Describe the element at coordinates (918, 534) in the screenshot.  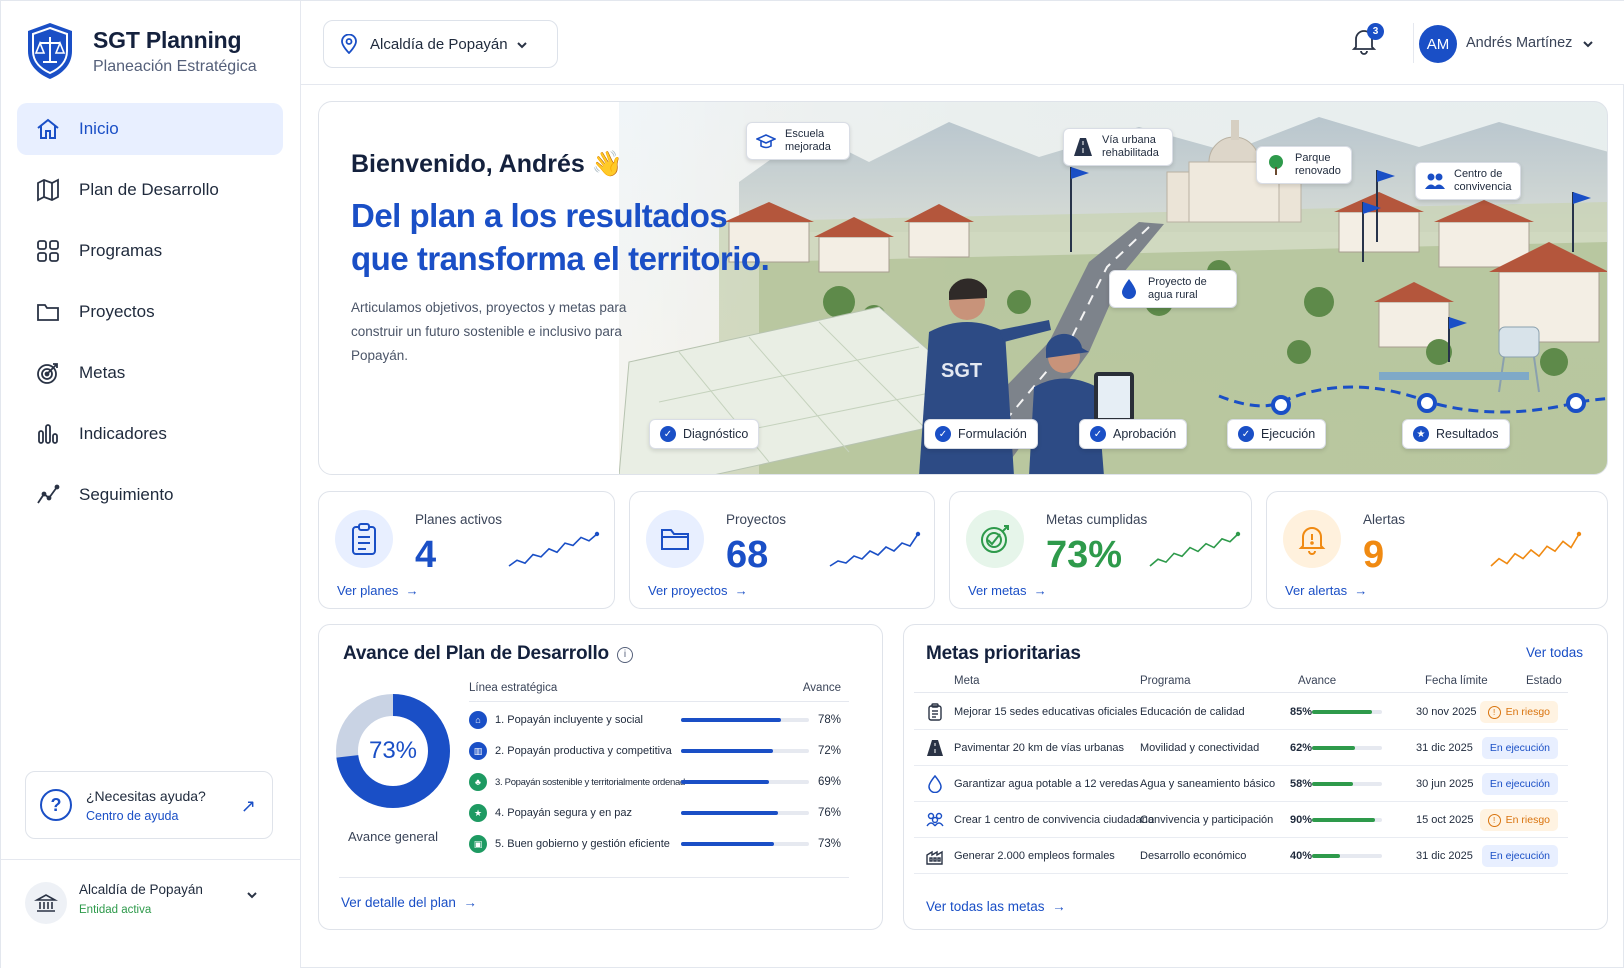
I see `sparkline-endpoint` at that location.